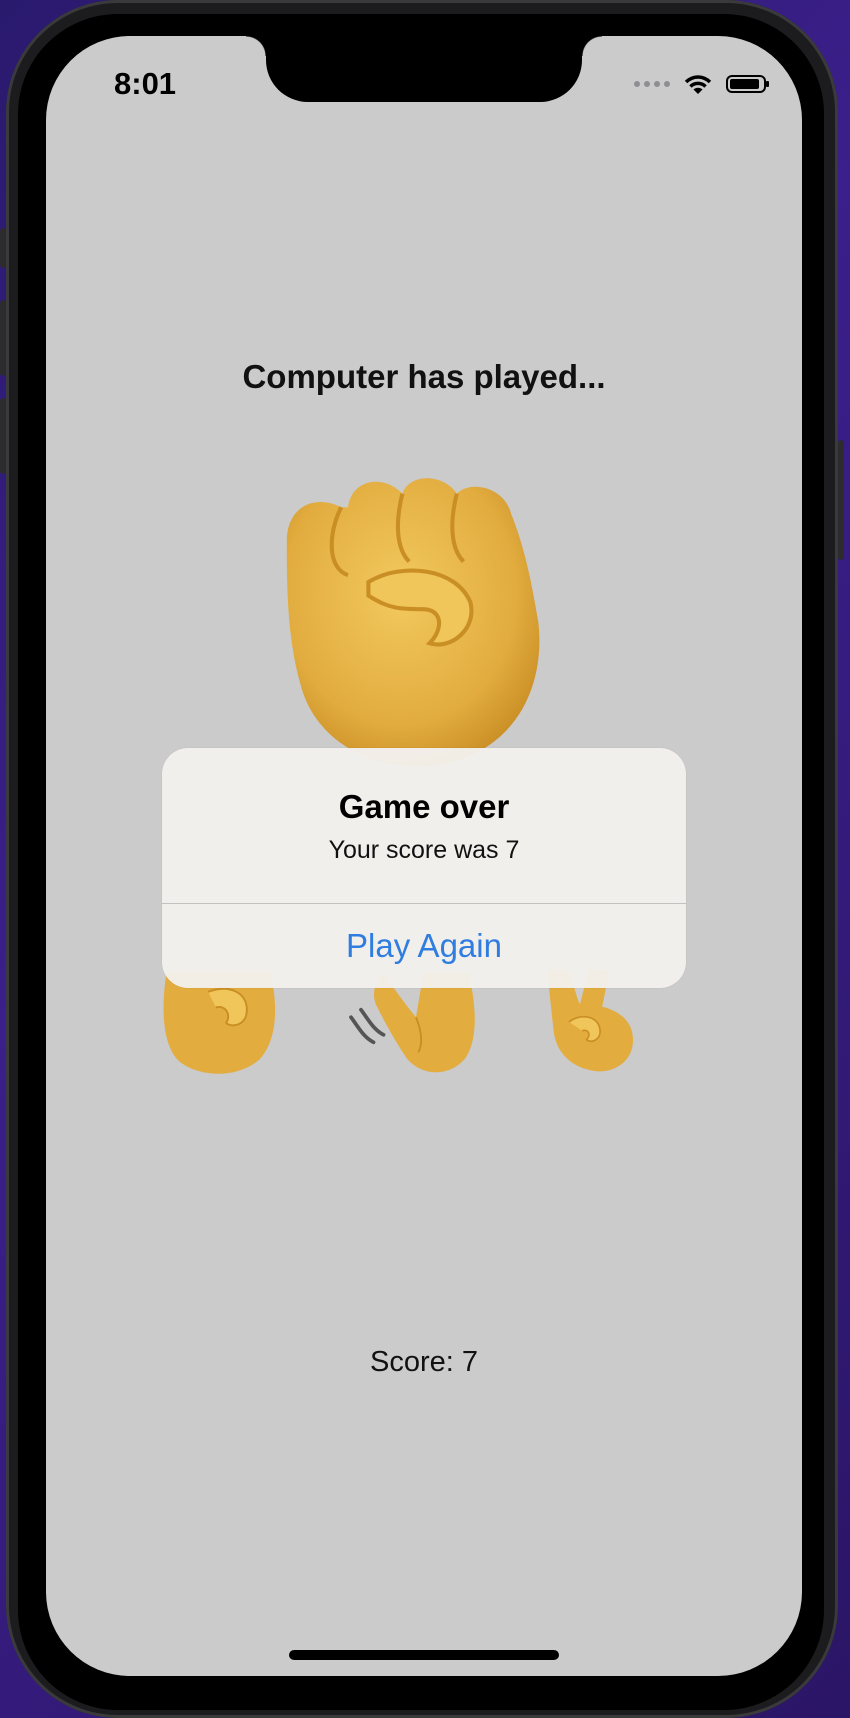  Describe the element at coordinates (424, 1362) in the screenshot. I see `score-label: Score: 7` at that location.